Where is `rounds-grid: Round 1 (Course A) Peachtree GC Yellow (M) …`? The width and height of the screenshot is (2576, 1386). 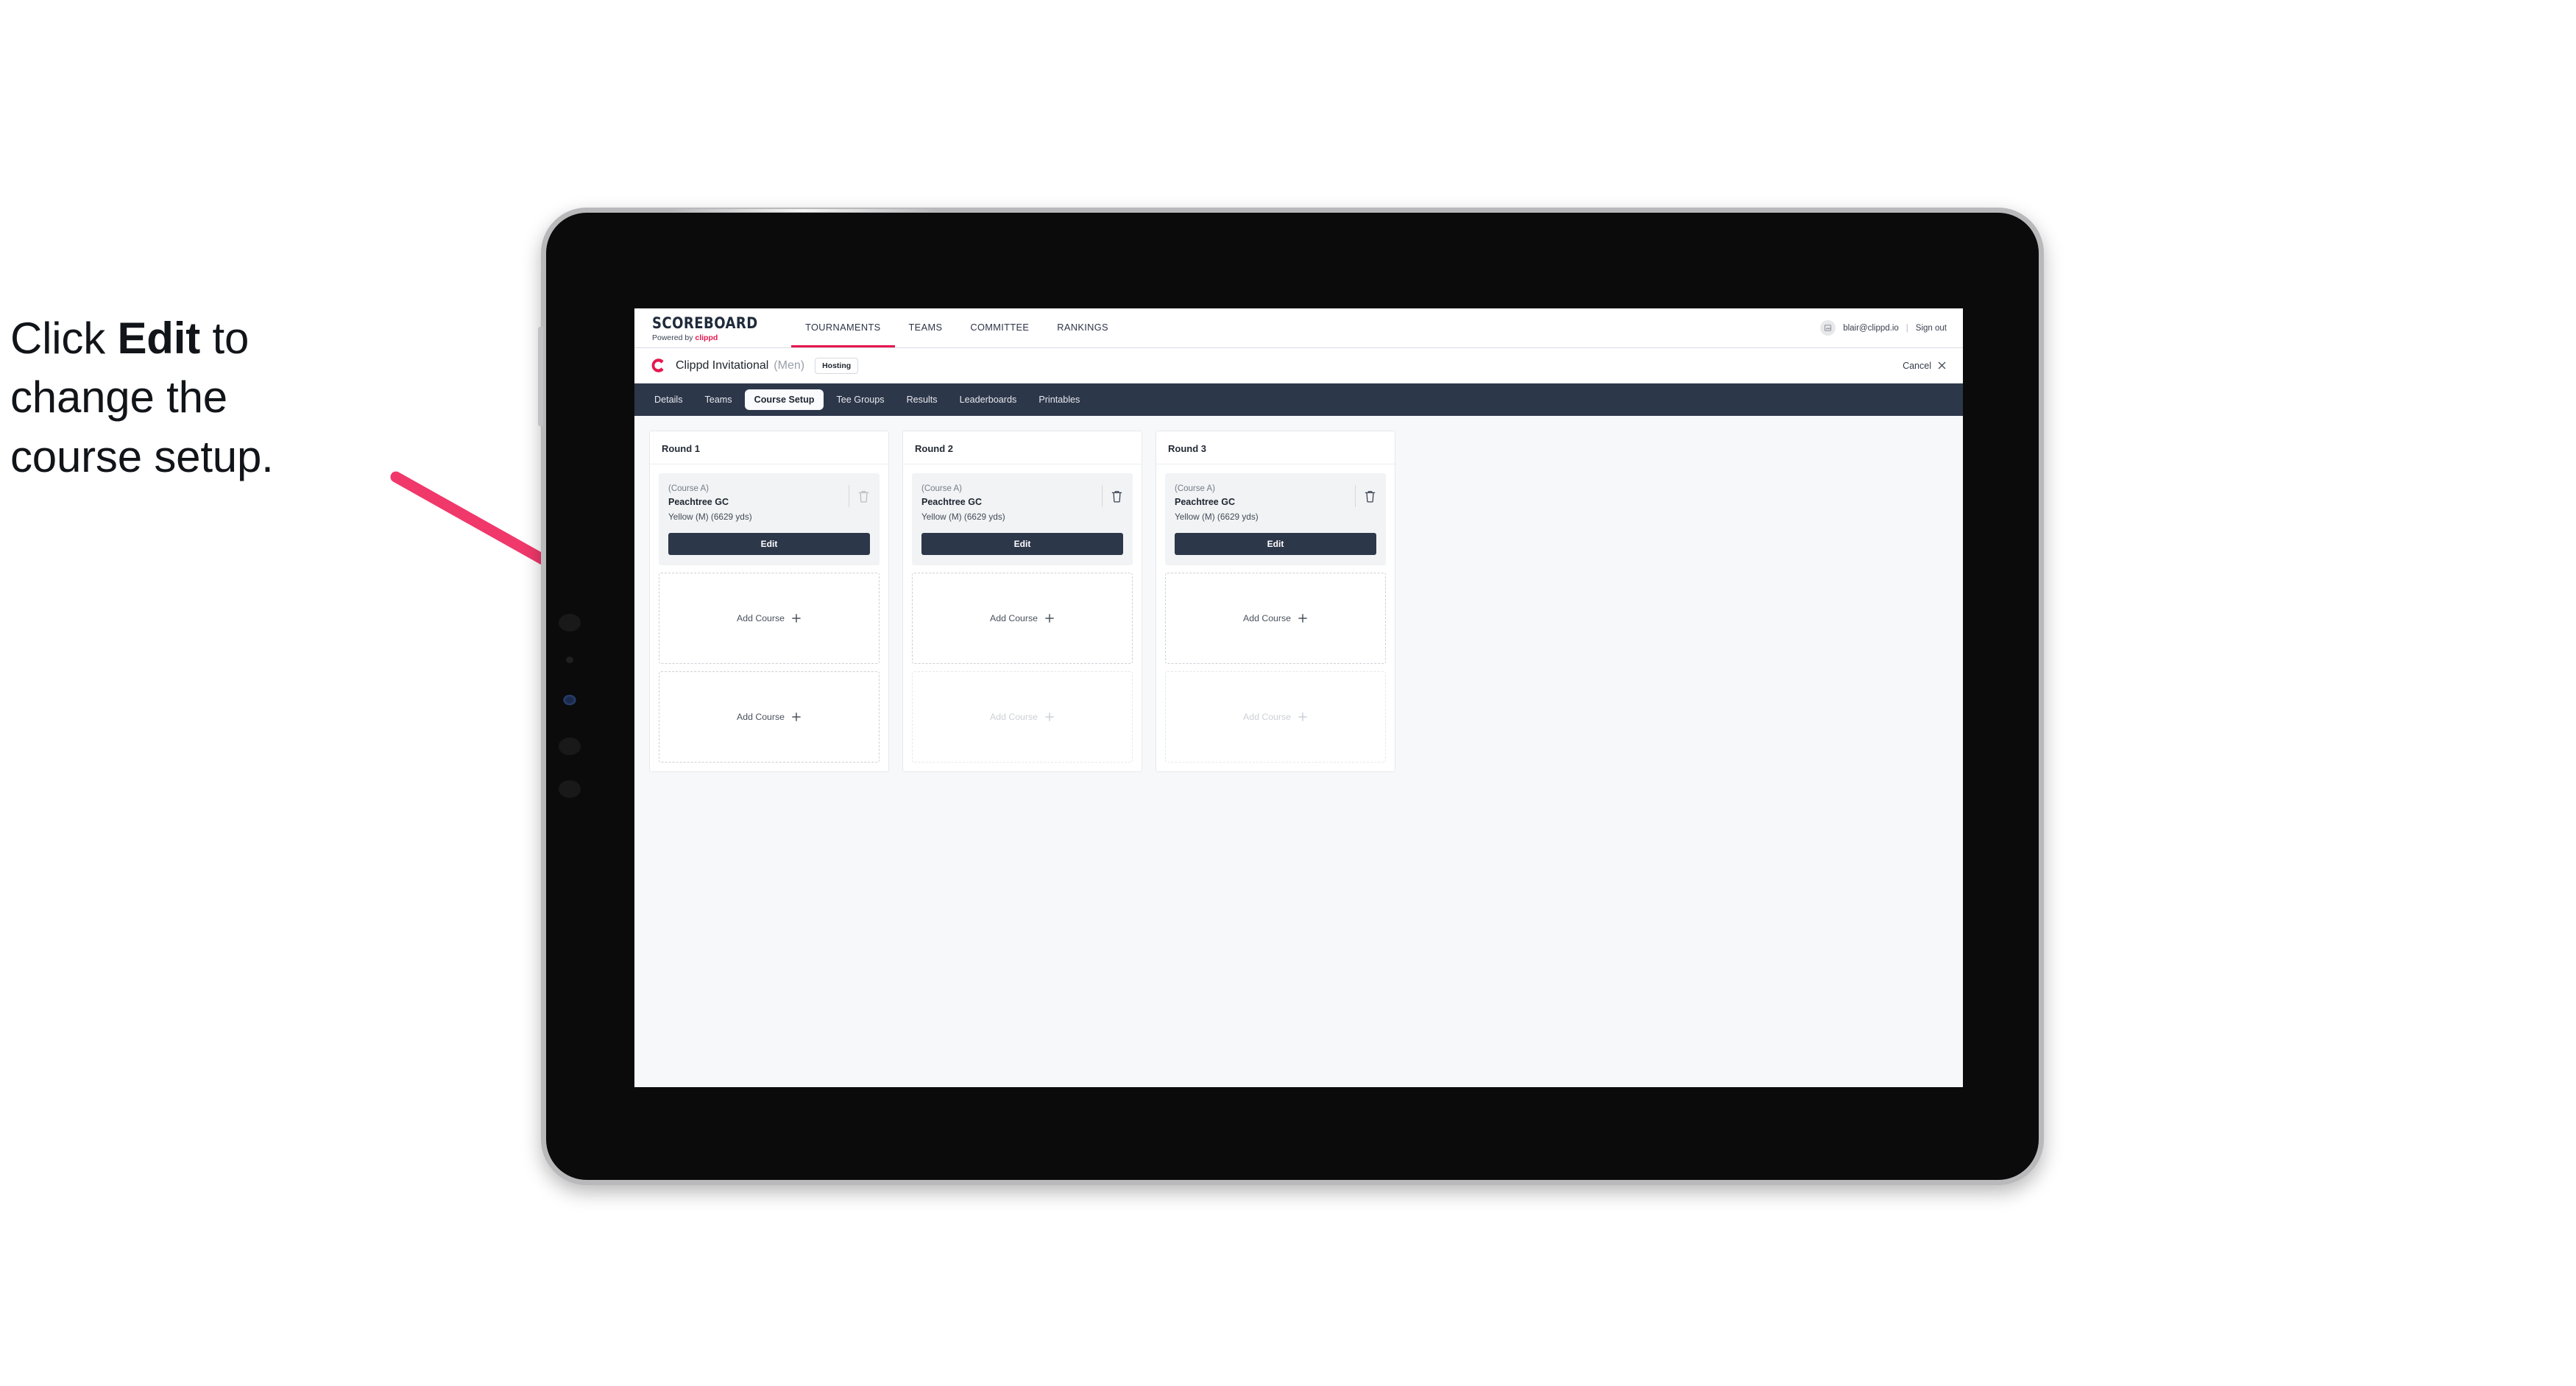 rounds-grid: Round 1 (Course A) Peachtree GC Yellow (M) … is located at coordinates (1298, 601).